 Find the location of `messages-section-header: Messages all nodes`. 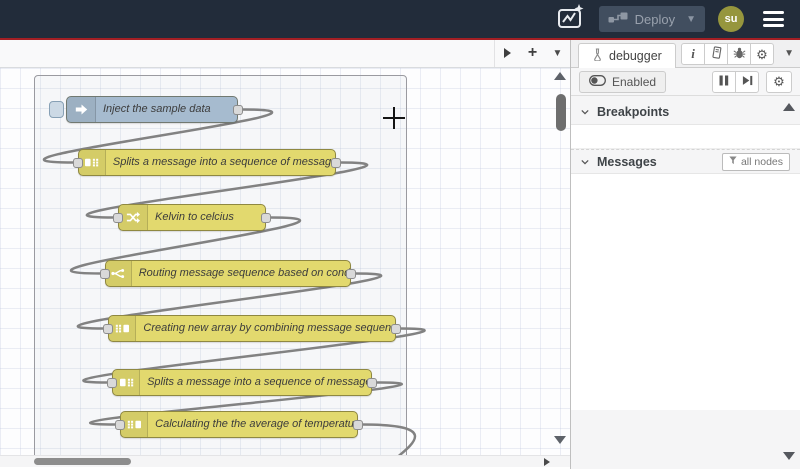

messages-section-header: Messages all nodes is located at coordinates (685, 161).